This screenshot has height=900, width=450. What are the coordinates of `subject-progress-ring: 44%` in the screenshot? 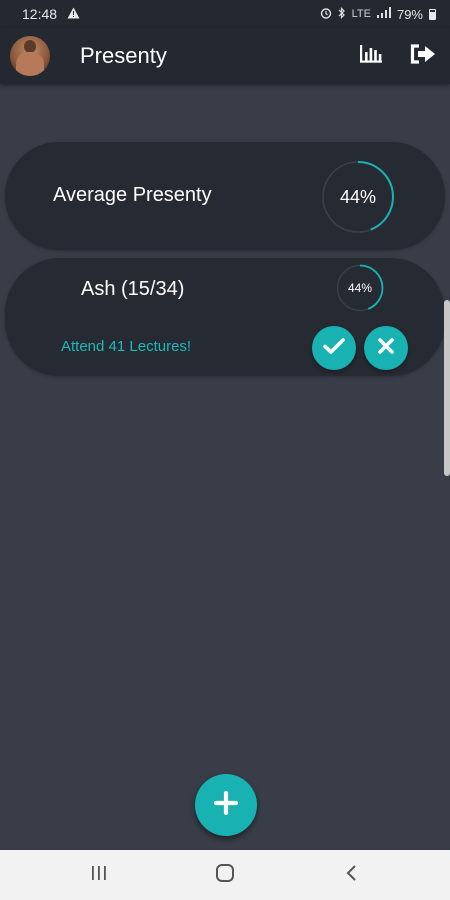 It's located at (360, 288).